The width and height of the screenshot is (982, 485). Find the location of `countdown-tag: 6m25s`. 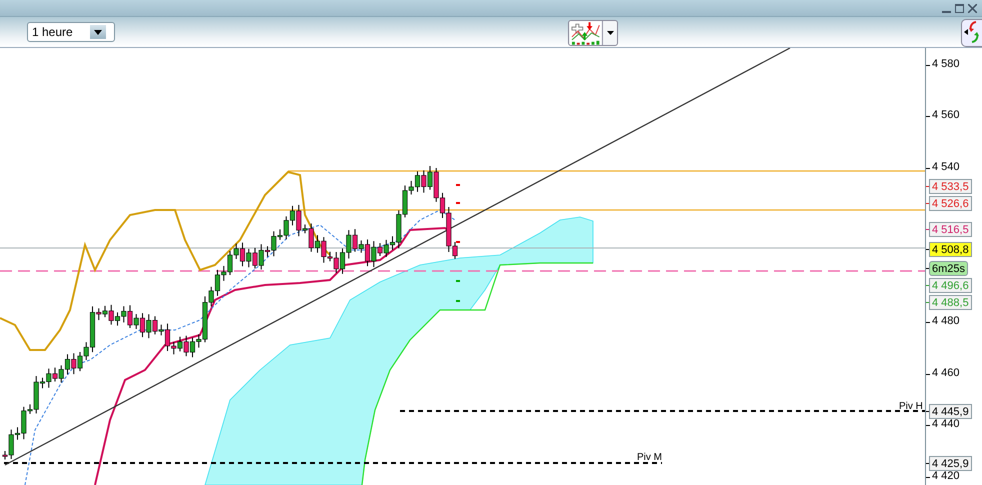

countdown-tag: 6m25s is located at coordinates (948, 268).